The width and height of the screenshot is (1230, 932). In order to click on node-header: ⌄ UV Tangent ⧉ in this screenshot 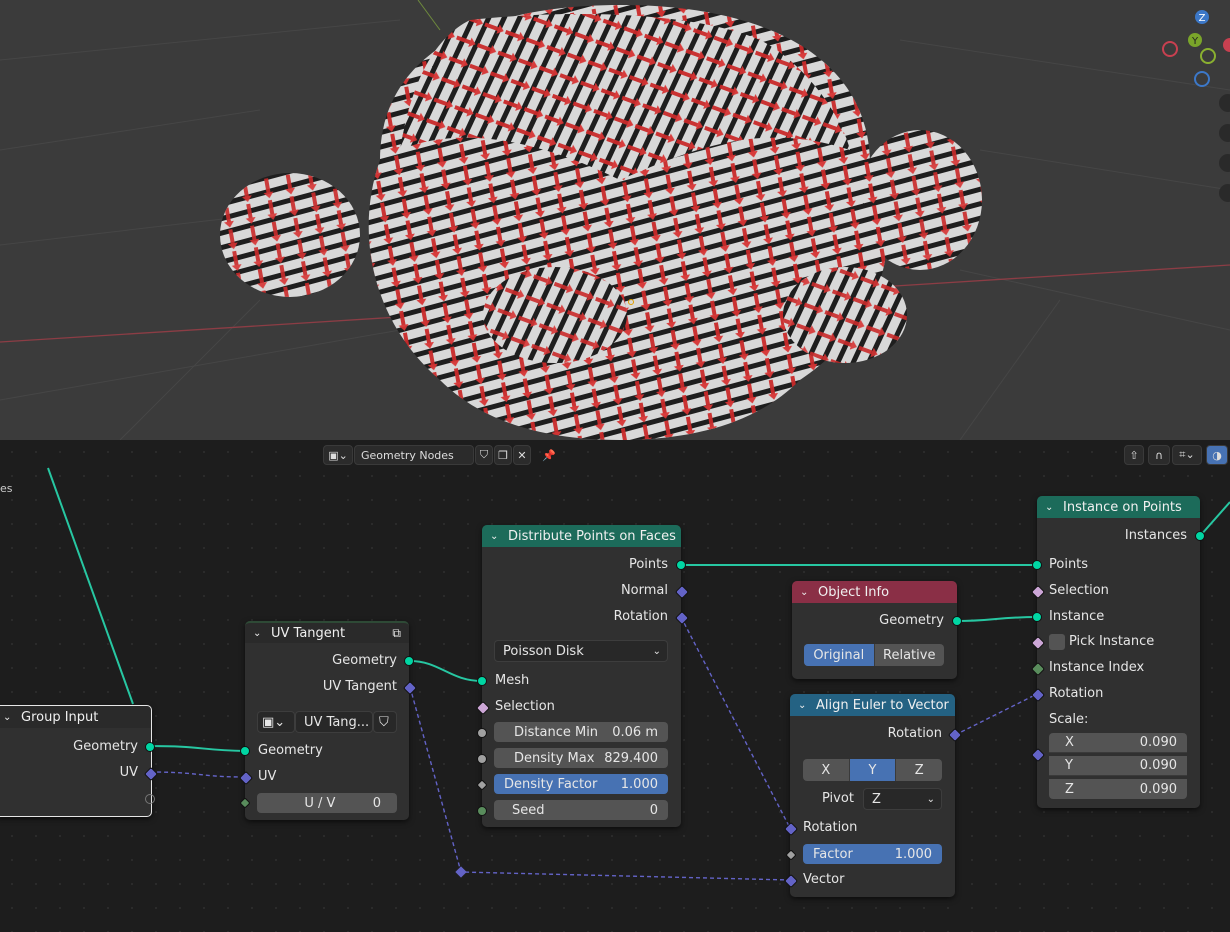, I will do `click(327, 632)`.